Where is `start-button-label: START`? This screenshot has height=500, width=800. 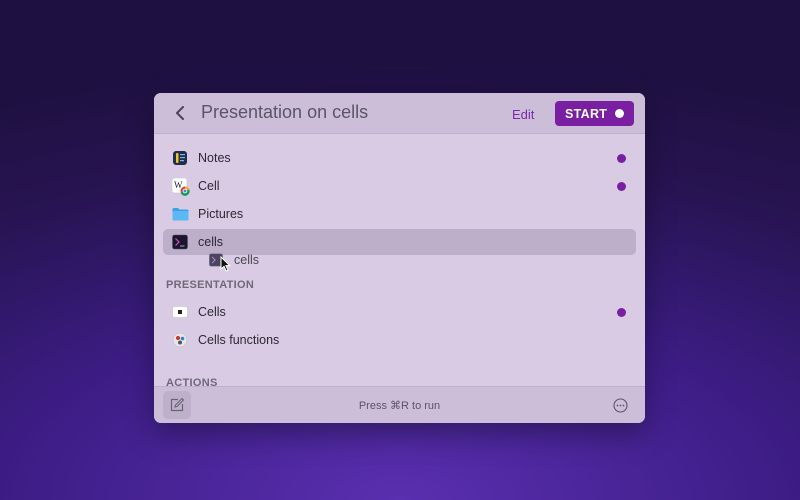
start-button-label: START is located at coordinates (586, 113).